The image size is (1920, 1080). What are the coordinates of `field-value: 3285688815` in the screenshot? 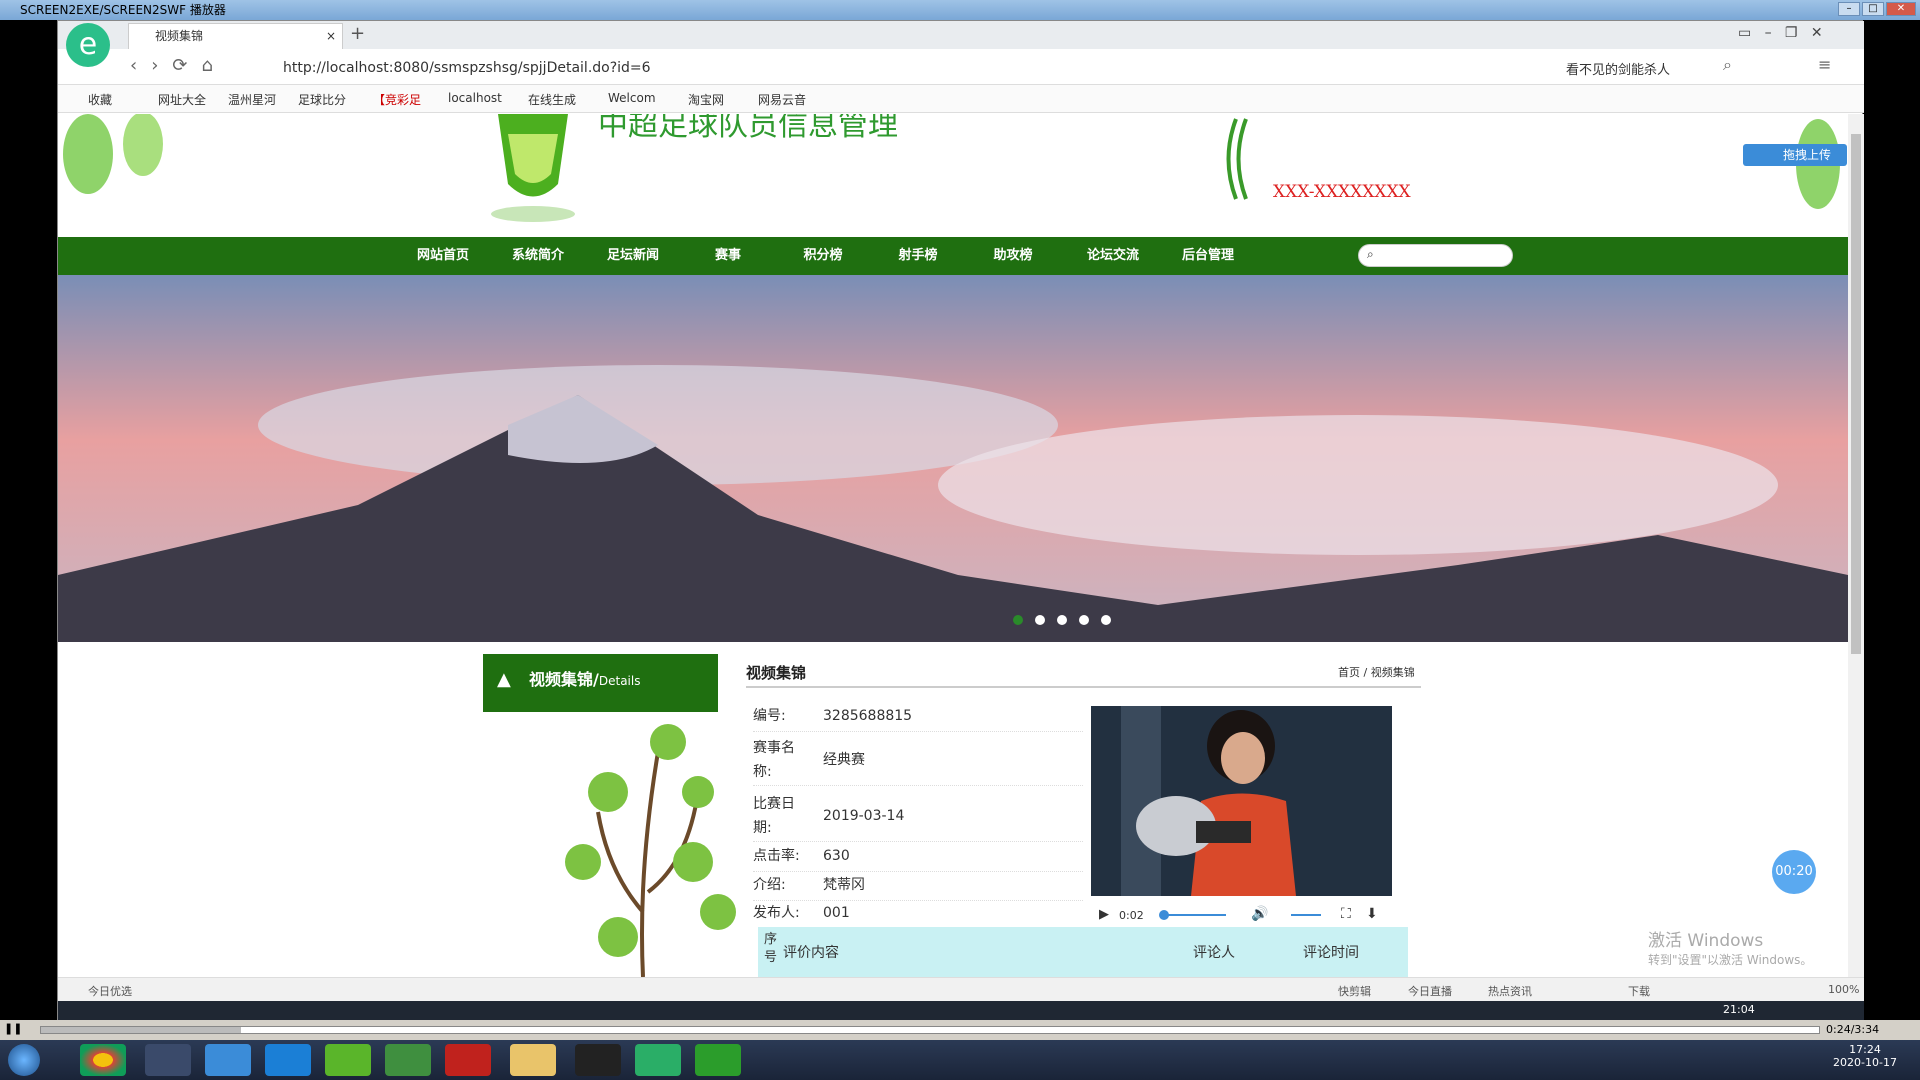 It's located at (868, 716).